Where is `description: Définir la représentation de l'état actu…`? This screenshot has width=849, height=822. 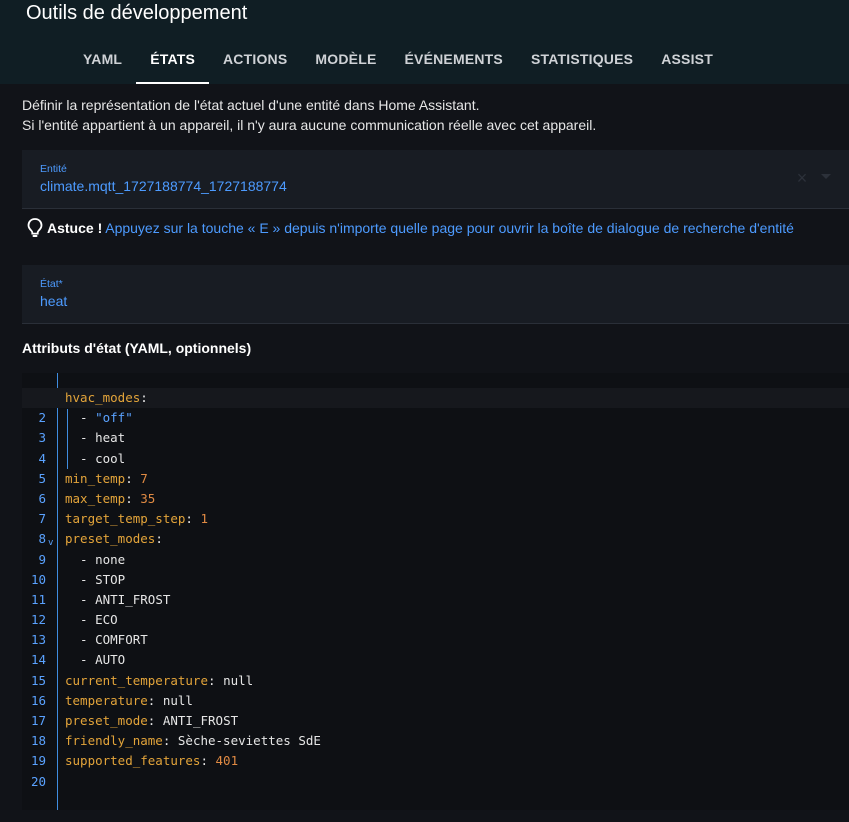 description: Définir la représentation de l'état actu… is located at coordinates (309, 115).